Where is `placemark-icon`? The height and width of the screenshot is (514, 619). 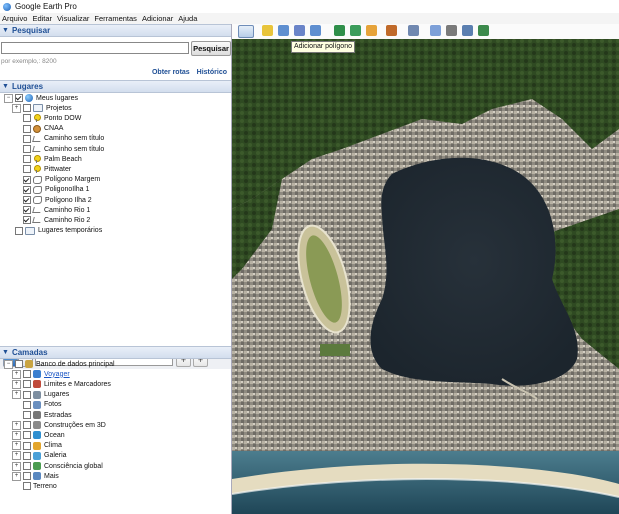
placemark-icon is located at coordinates (267, 30).